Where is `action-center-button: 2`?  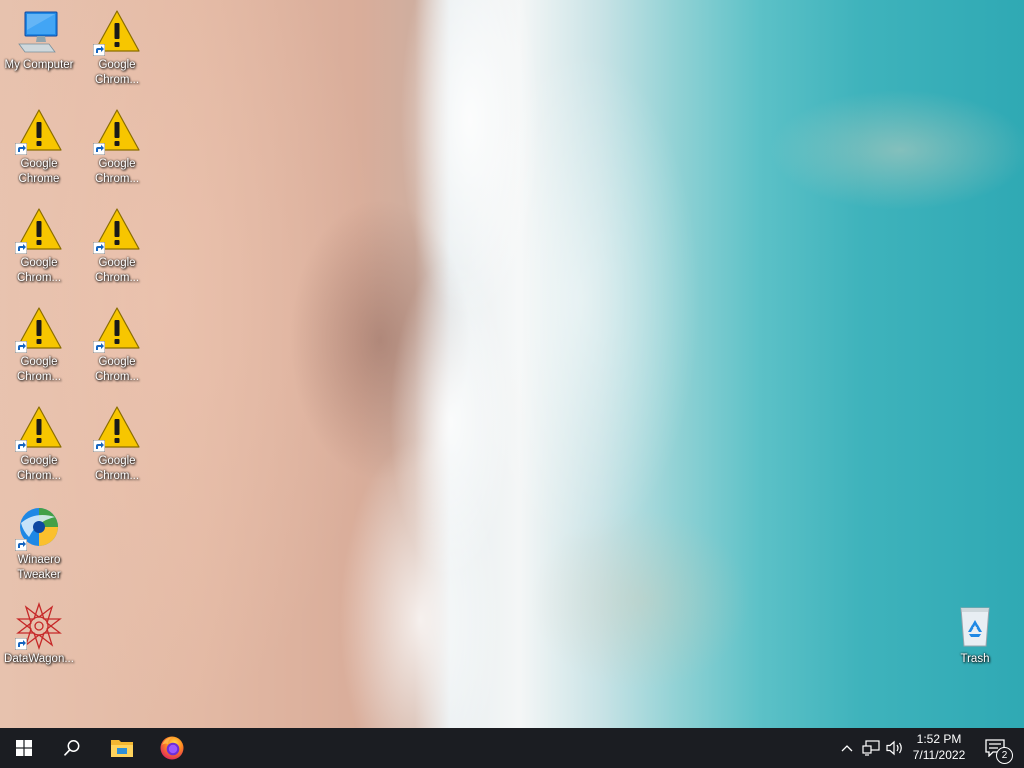 action-center-button: 2 is located at coordinates (995, 748).